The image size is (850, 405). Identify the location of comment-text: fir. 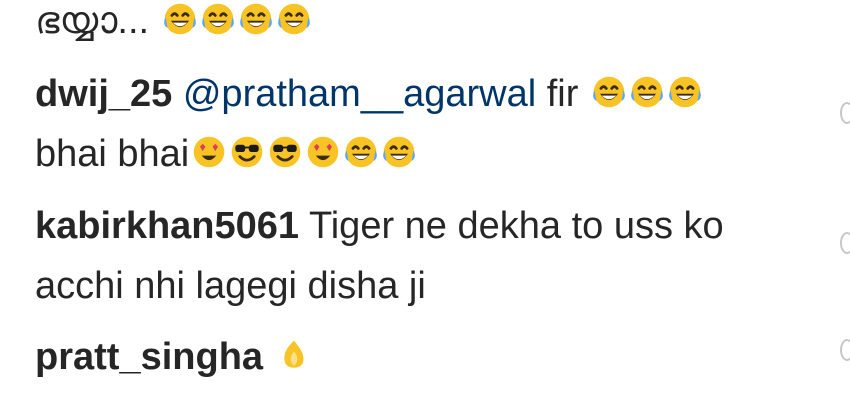
(562, 94).